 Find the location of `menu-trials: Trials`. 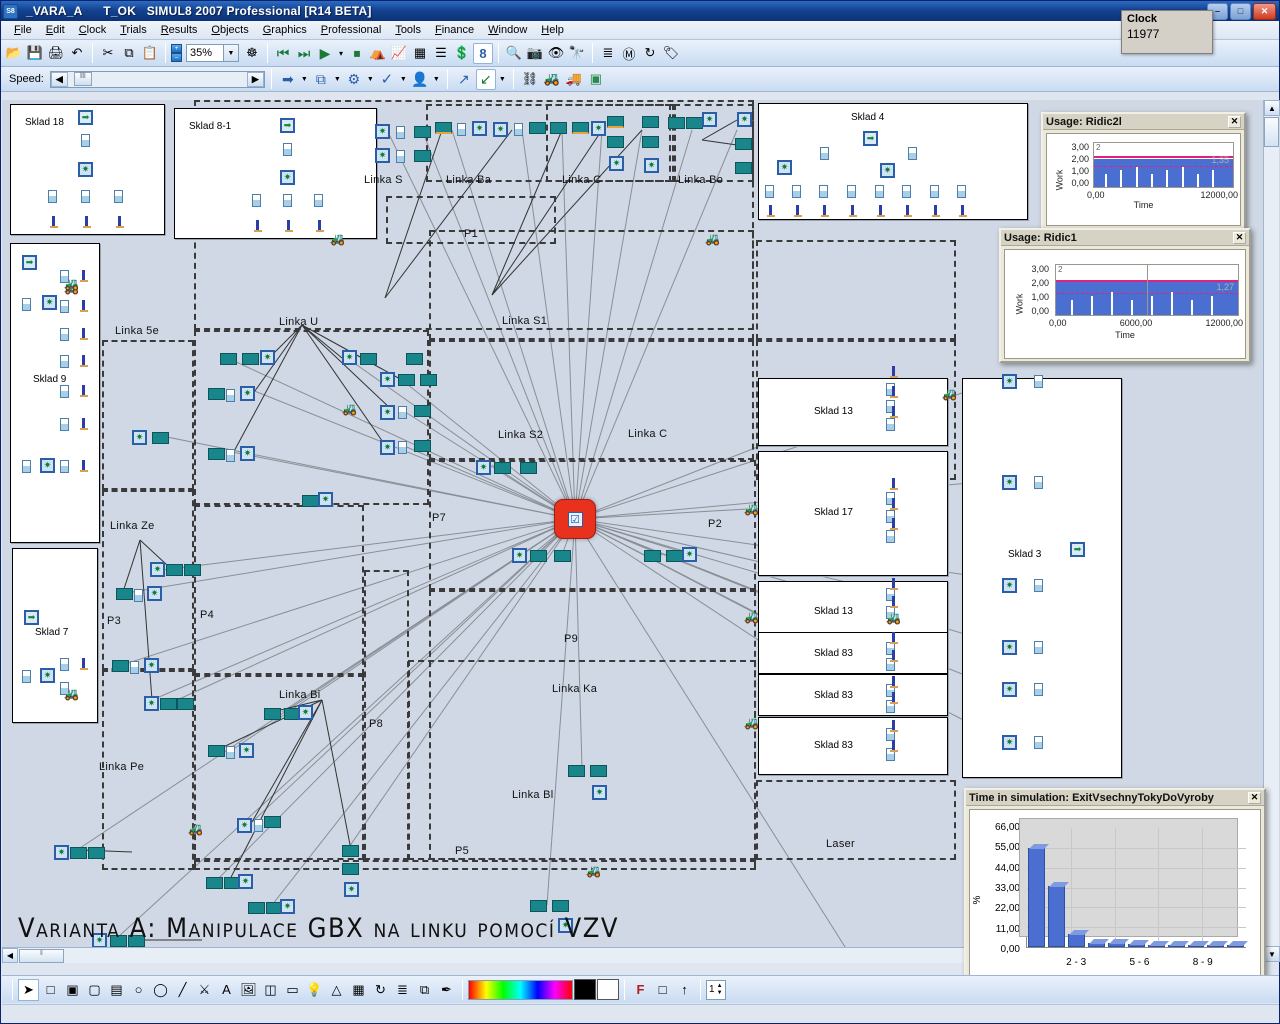

menu-trials: Trials is located at coordinates (133, 30).